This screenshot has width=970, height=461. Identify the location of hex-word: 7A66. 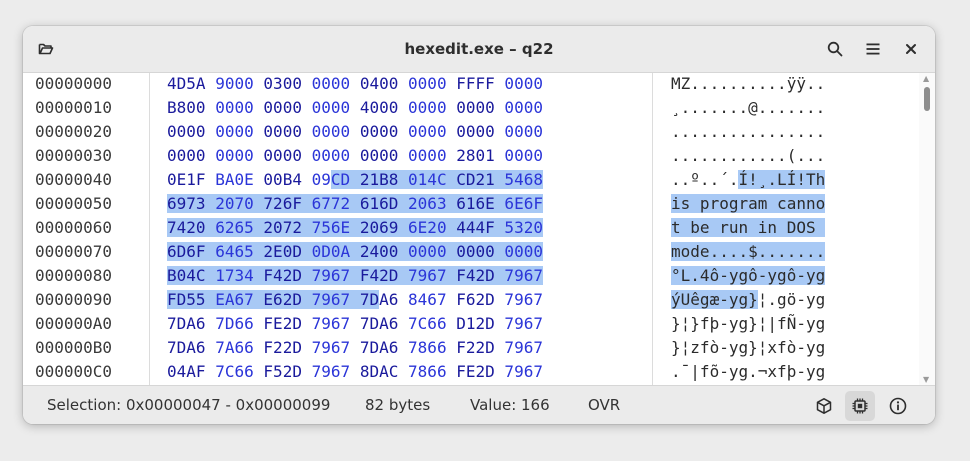
(234, 347).